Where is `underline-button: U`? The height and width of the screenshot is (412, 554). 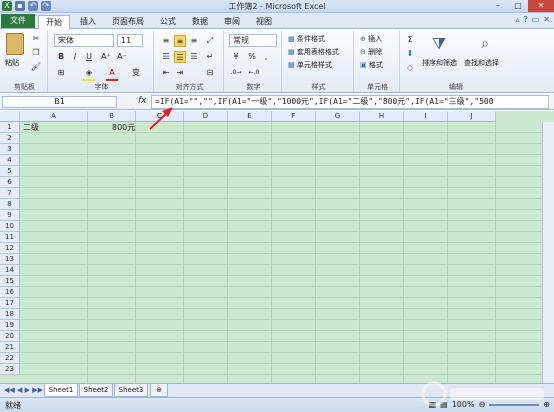 underline-button: U is located at coordinates (89, 57).